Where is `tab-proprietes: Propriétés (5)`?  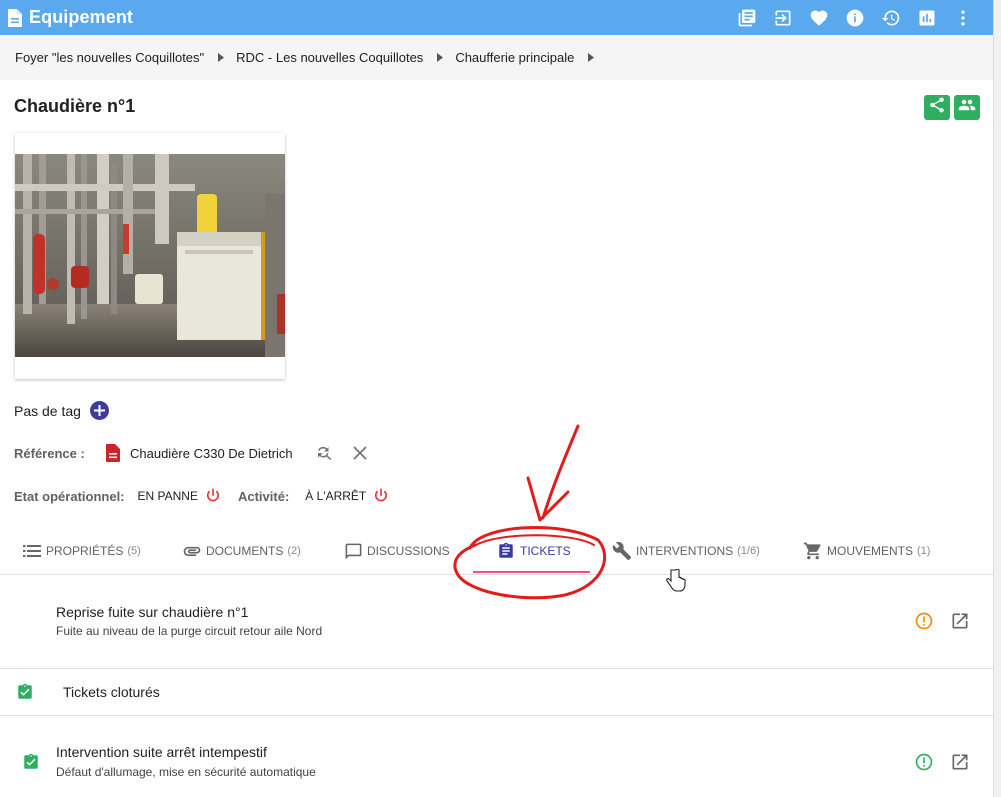 tab-proprietes: Propriétés (5) is located at coordinates (81, 551).